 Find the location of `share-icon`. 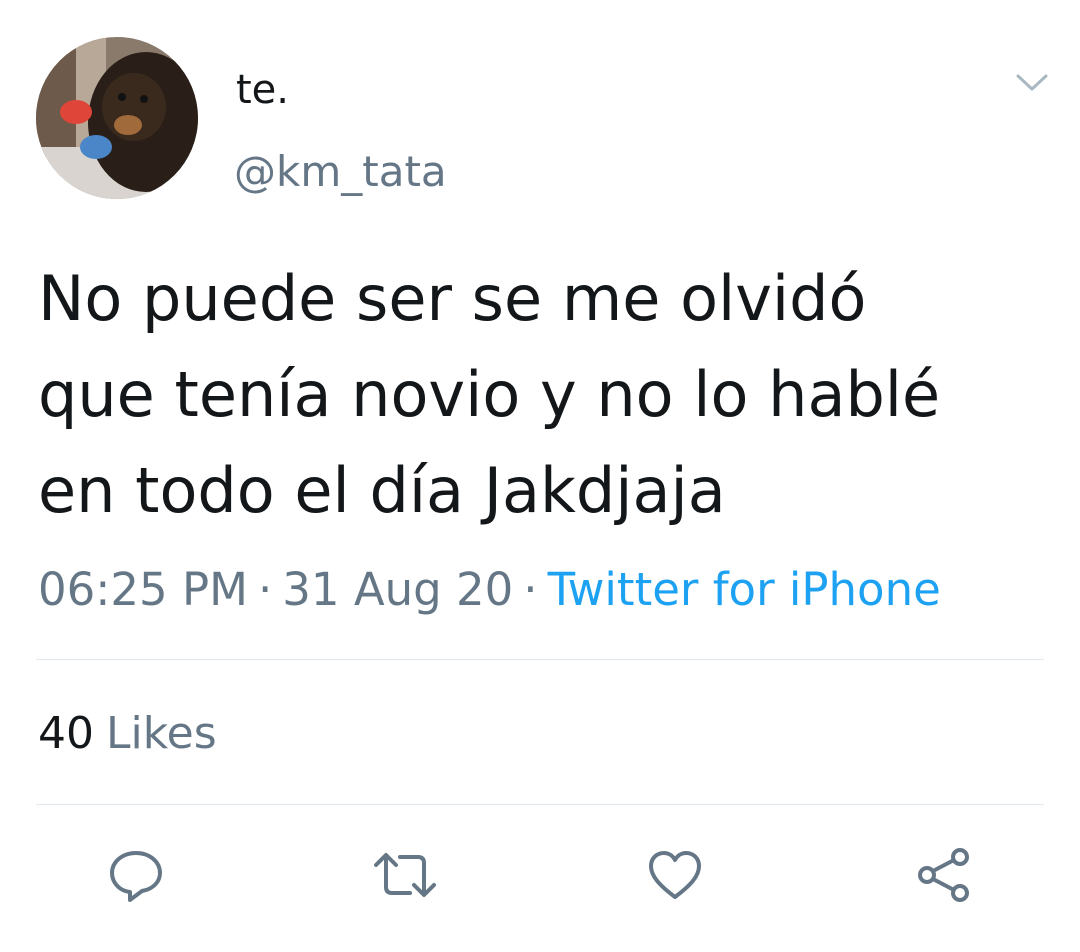

share-icon is located at coordinates (943, 875).